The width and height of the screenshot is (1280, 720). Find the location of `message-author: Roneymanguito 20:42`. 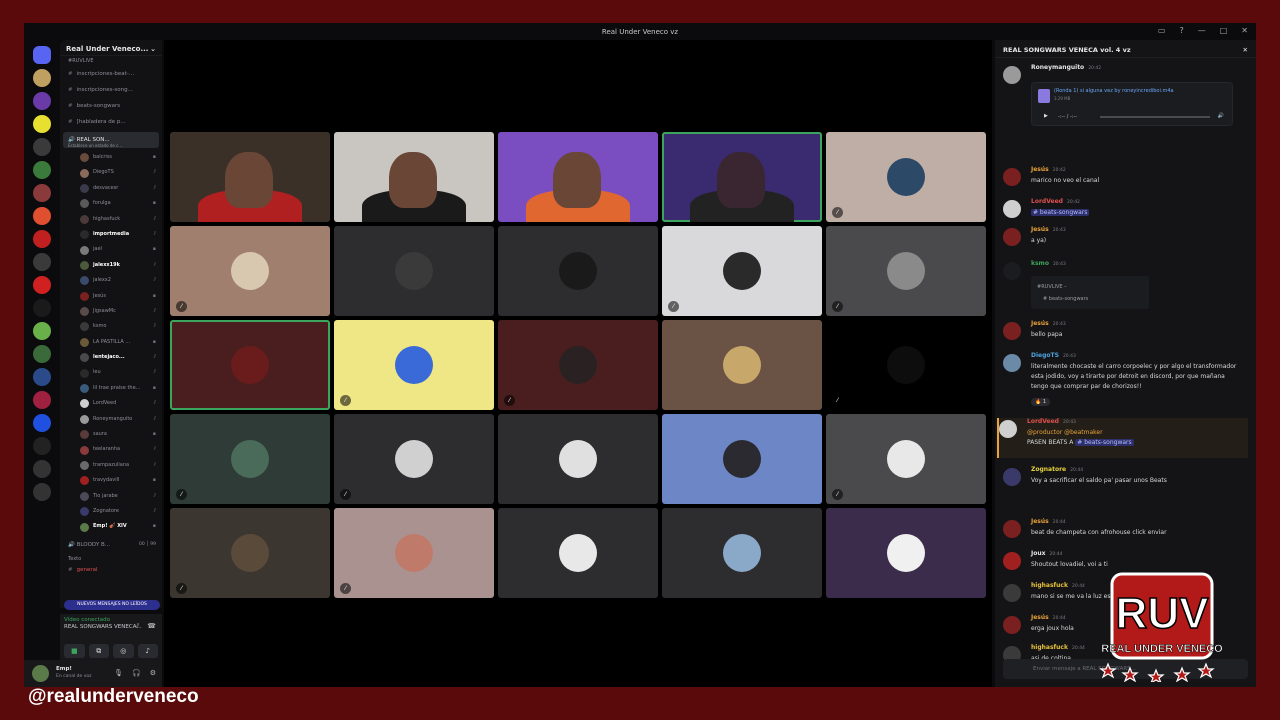

message-author: Roneymanguito 20:42 is located at coordinates (1066, 67).